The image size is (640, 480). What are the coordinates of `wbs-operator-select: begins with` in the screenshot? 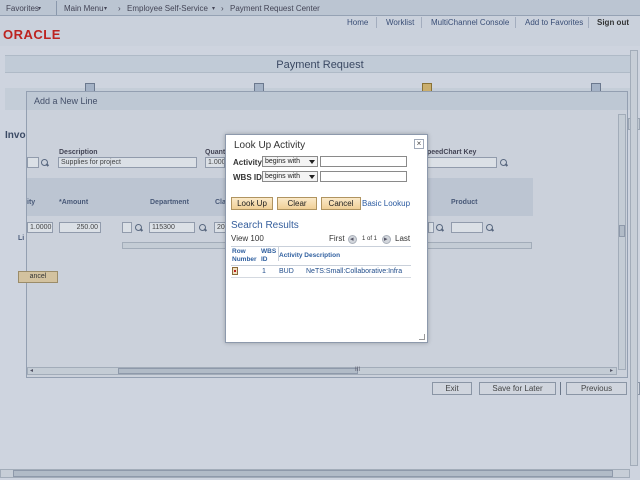 It's located at (290, 176).